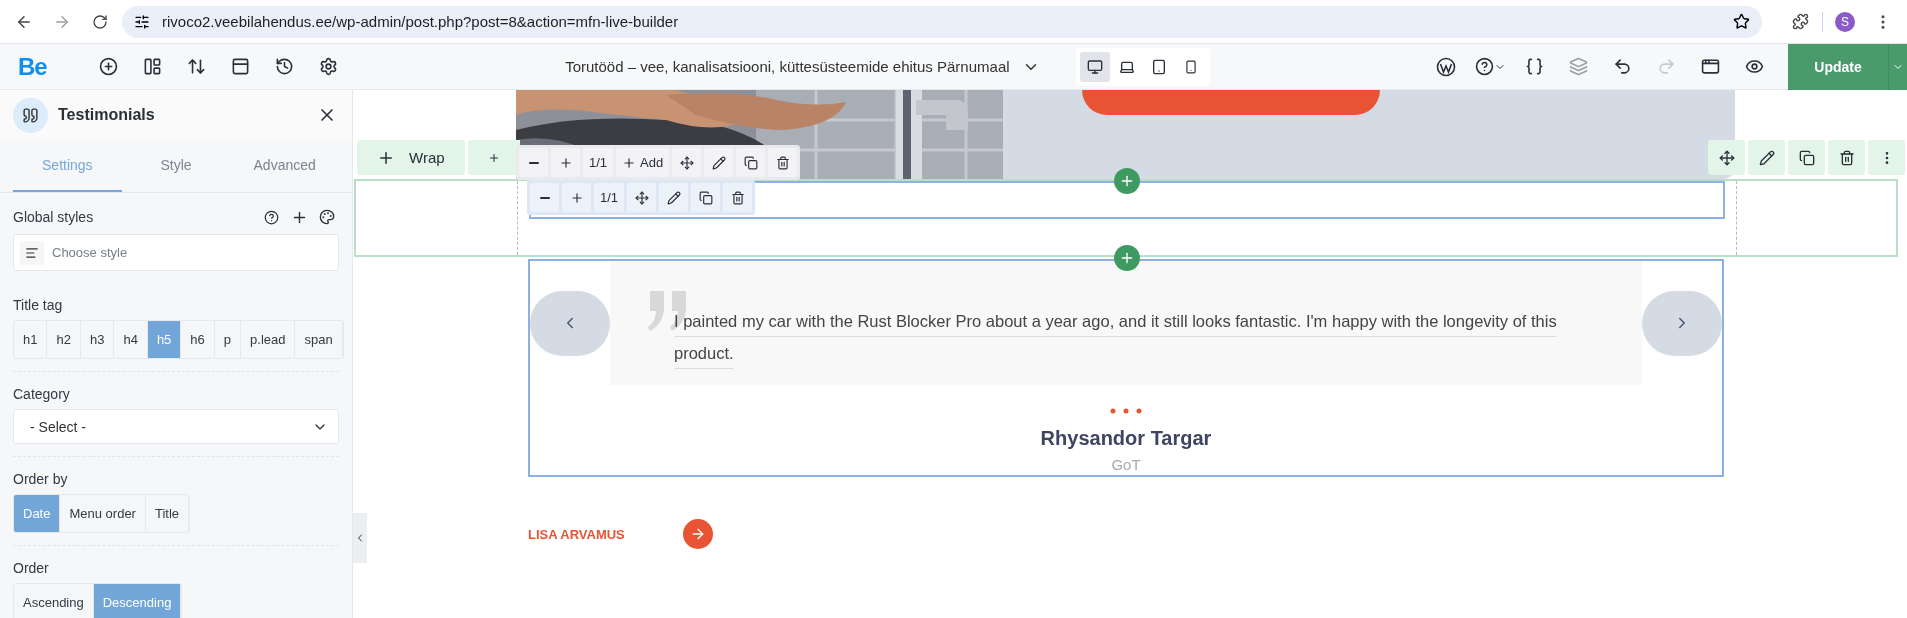  I want to click on field-label: Category, so click(42, 394).